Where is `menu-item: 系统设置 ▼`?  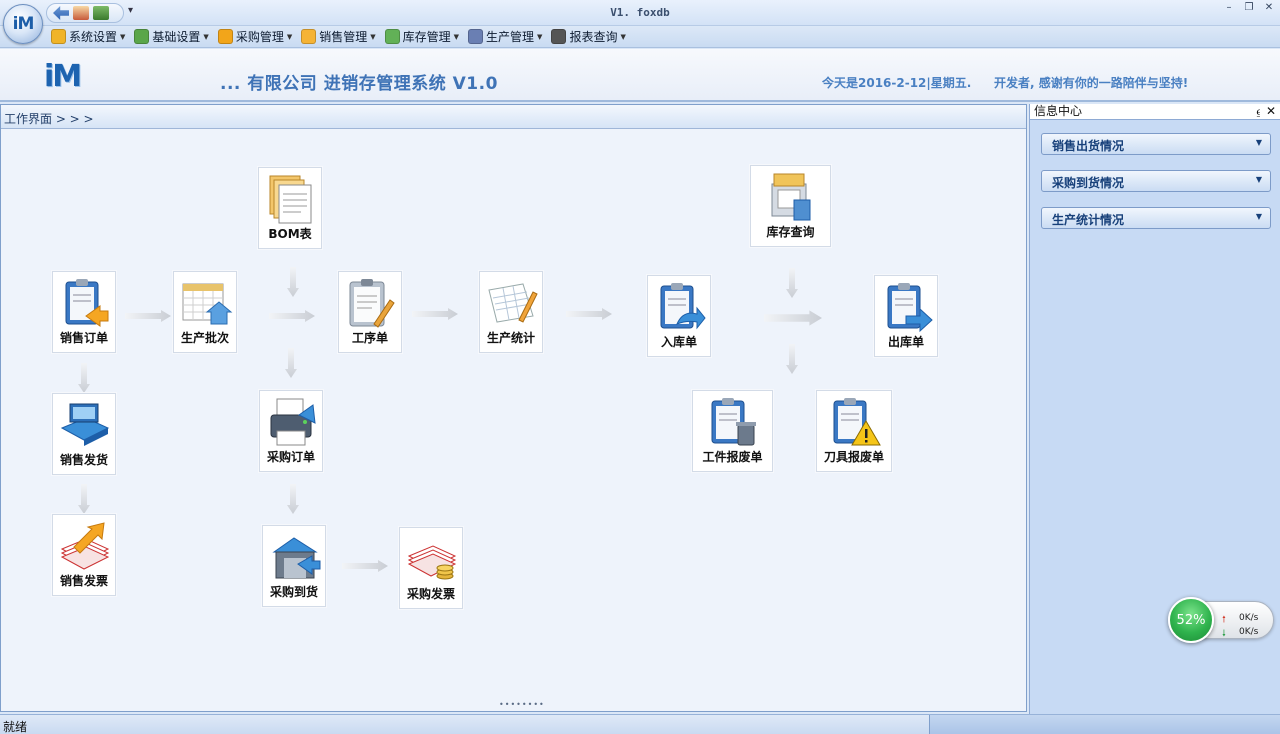
menu-item: 系统设置 ▼ is located at coordinates (88, 37).